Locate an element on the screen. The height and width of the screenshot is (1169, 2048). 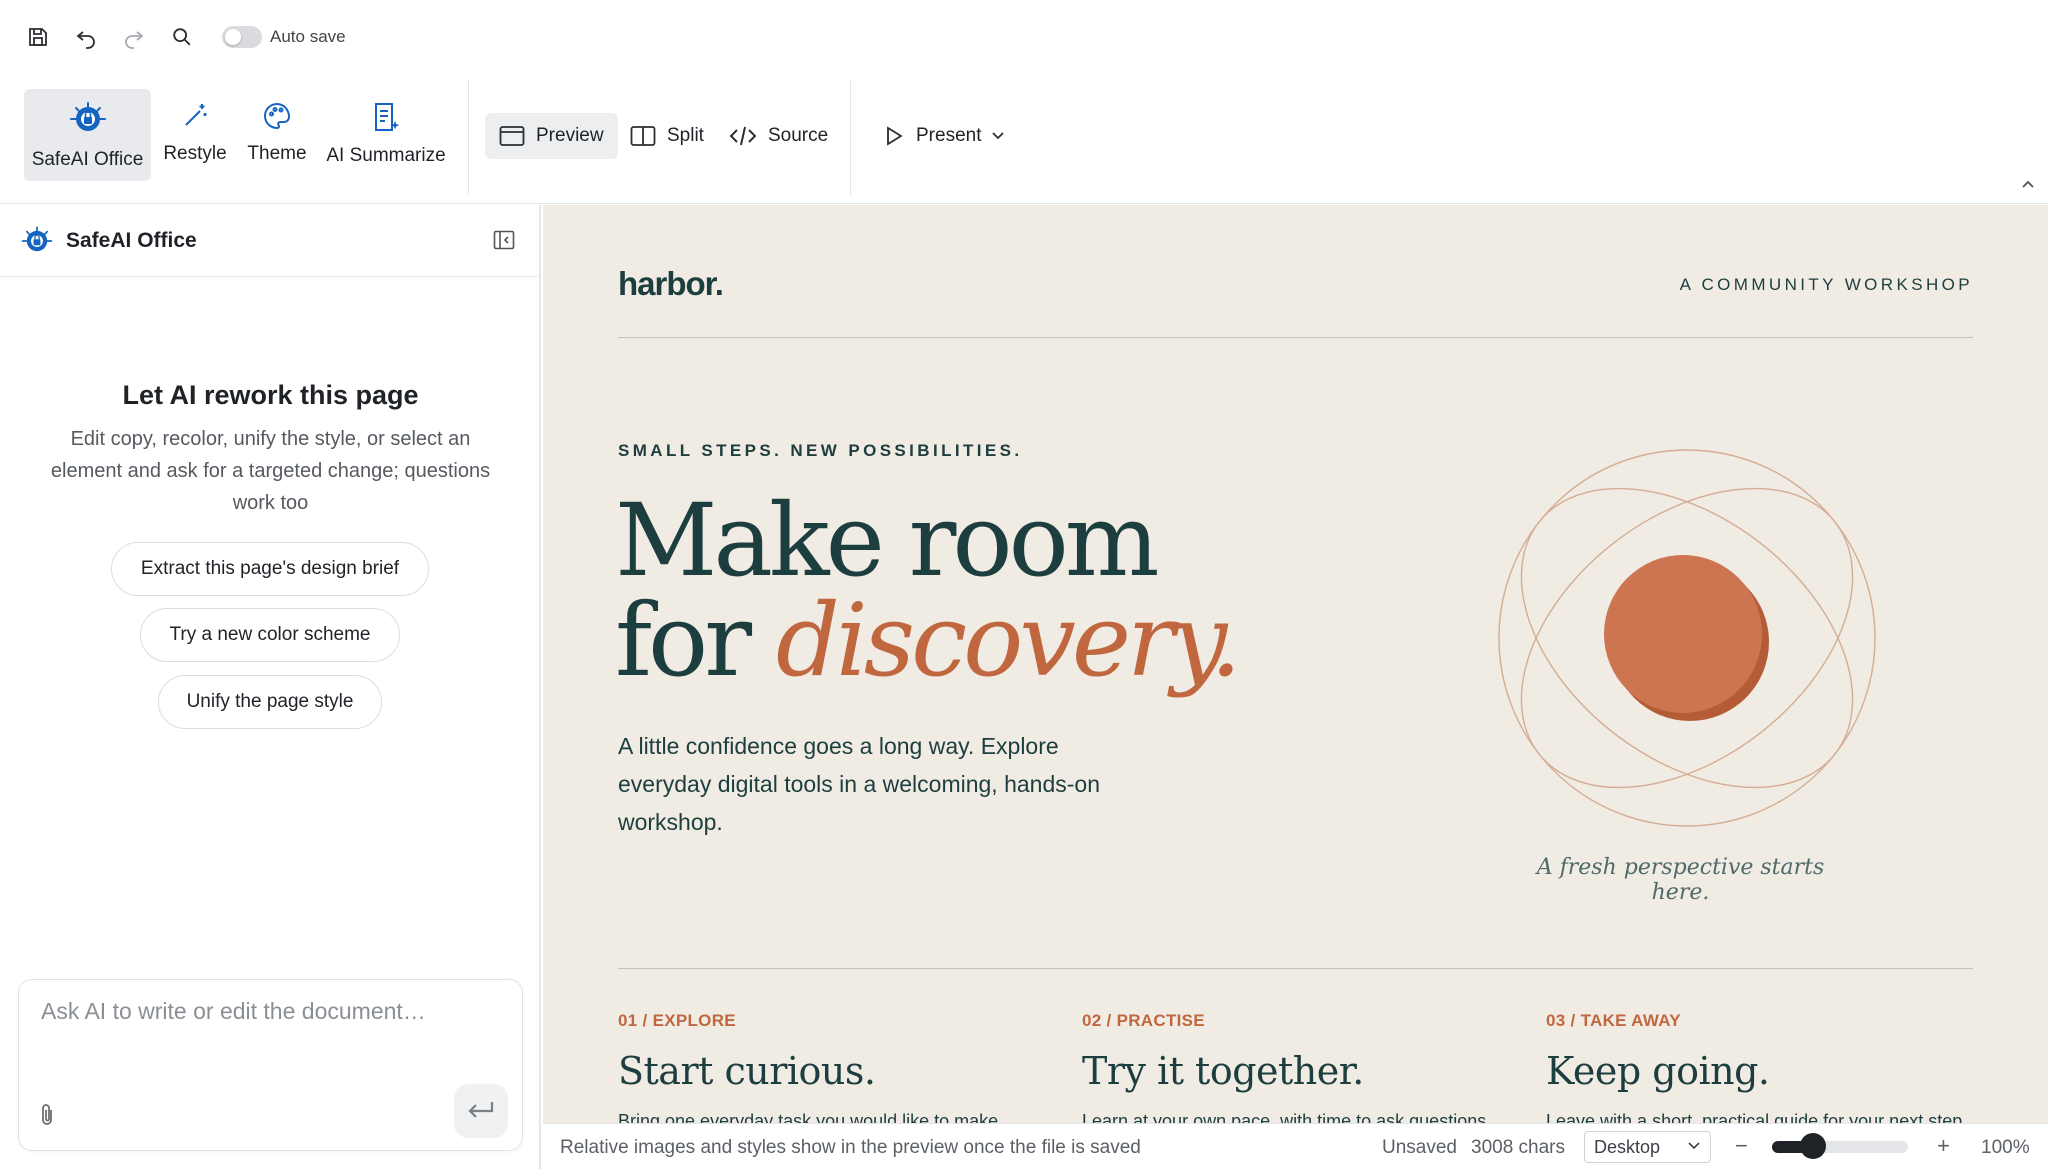
view-split-button: Split is located at coordinates (667, 136).